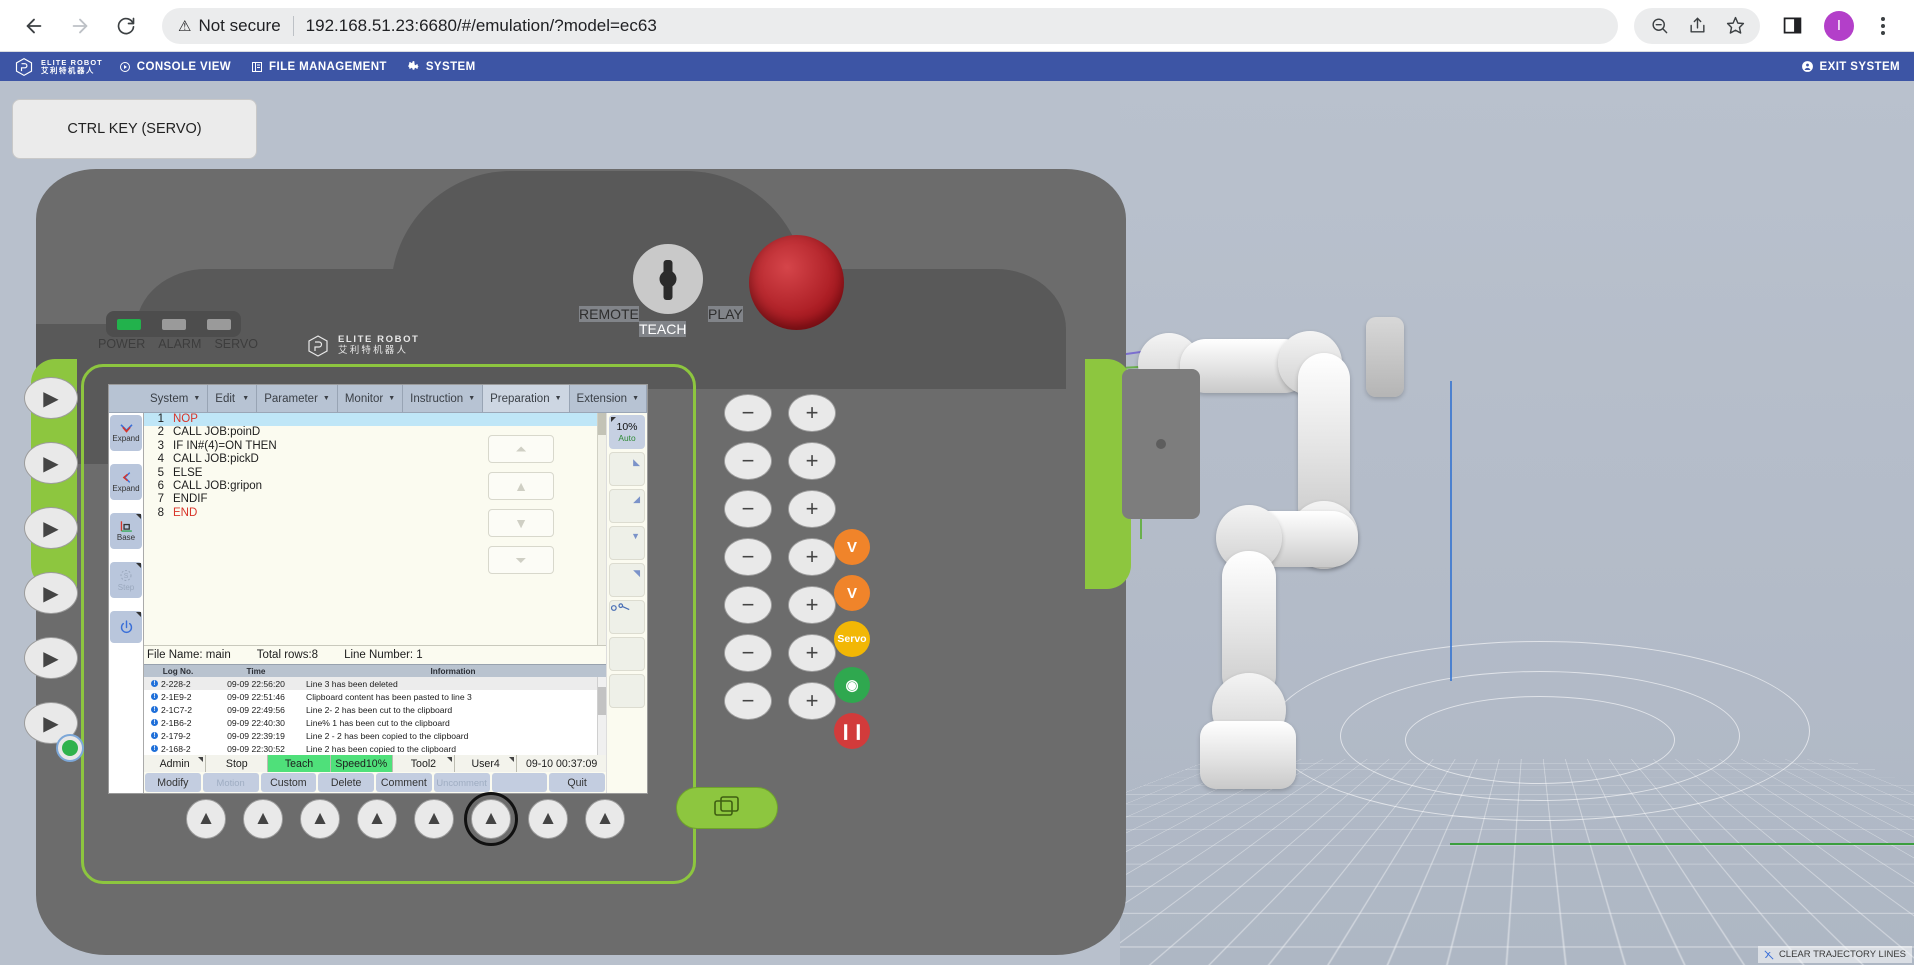  I want to click on softkey-motion: Motion, so click(230, 782).